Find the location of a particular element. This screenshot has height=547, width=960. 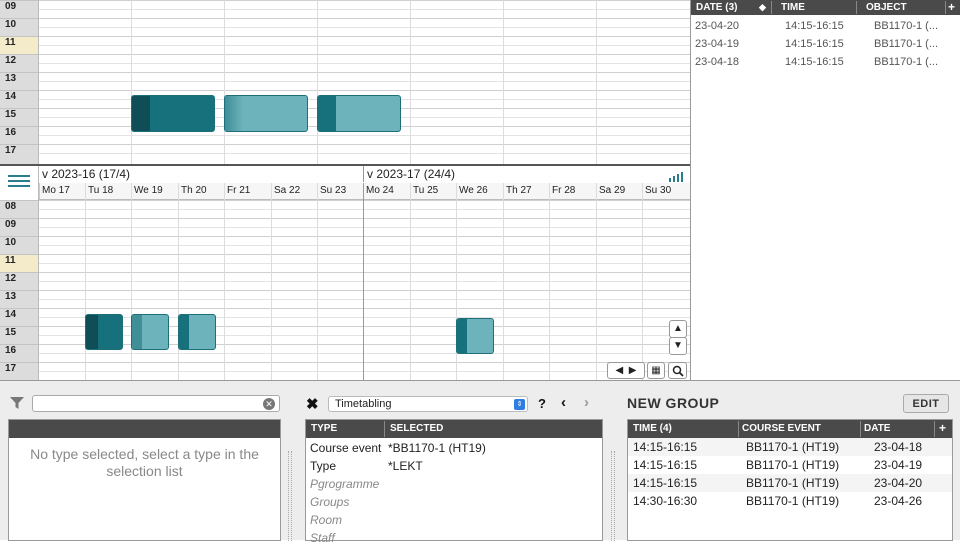

table-row: 14:15-16:15 BB1170-1 (HT19) 23-04-18 is located at coordinates (790, 447).